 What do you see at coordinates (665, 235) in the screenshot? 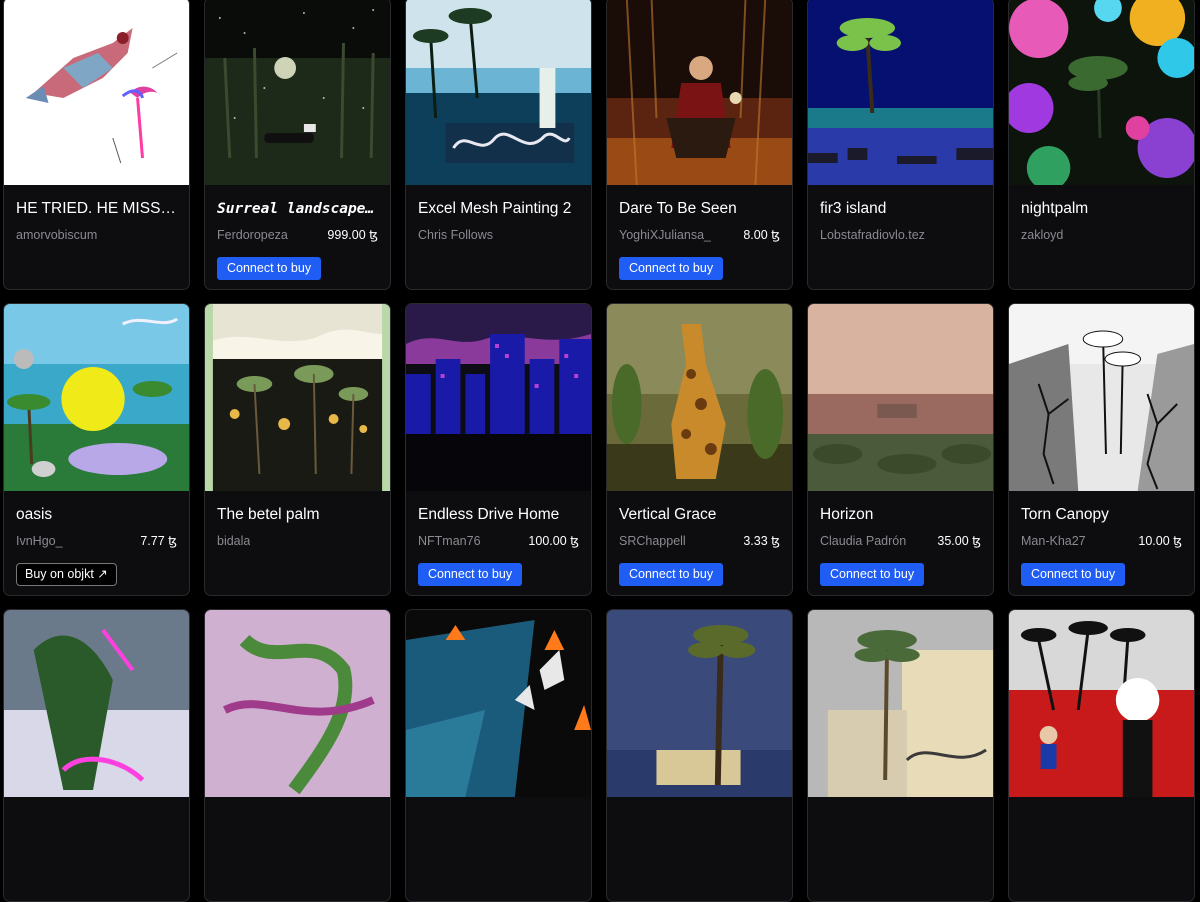
I see `artist-name: YoghiXJuliansa_` at bounding box center [665, 235].